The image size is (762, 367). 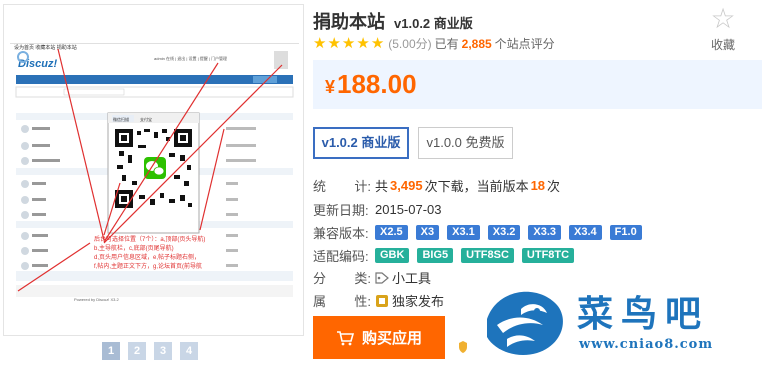 I want to click on forum-logo: Discuz!, so click(x=37, y=64).